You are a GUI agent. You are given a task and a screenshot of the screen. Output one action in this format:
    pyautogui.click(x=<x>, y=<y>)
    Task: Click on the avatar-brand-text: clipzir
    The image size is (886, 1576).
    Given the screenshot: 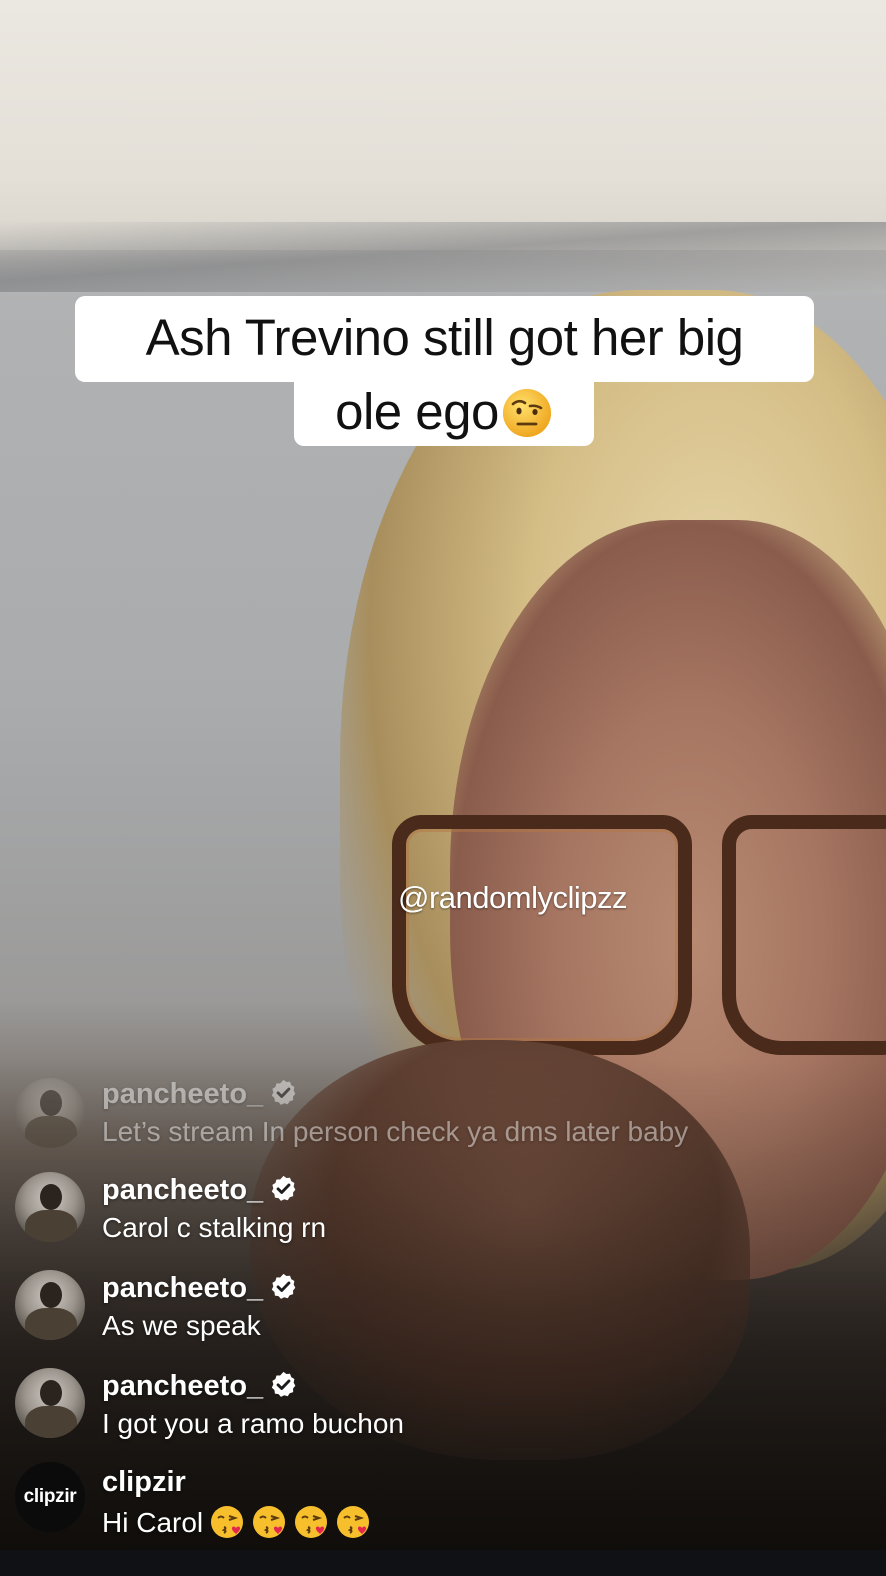 What is the action you would take?
    pyautogui.click(x=50, y=1496)
    